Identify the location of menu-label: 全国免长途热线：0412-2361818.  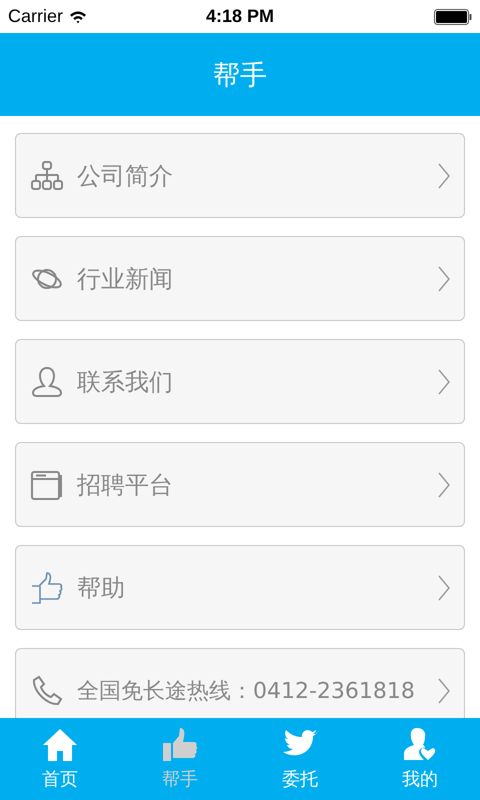
(246, 692).